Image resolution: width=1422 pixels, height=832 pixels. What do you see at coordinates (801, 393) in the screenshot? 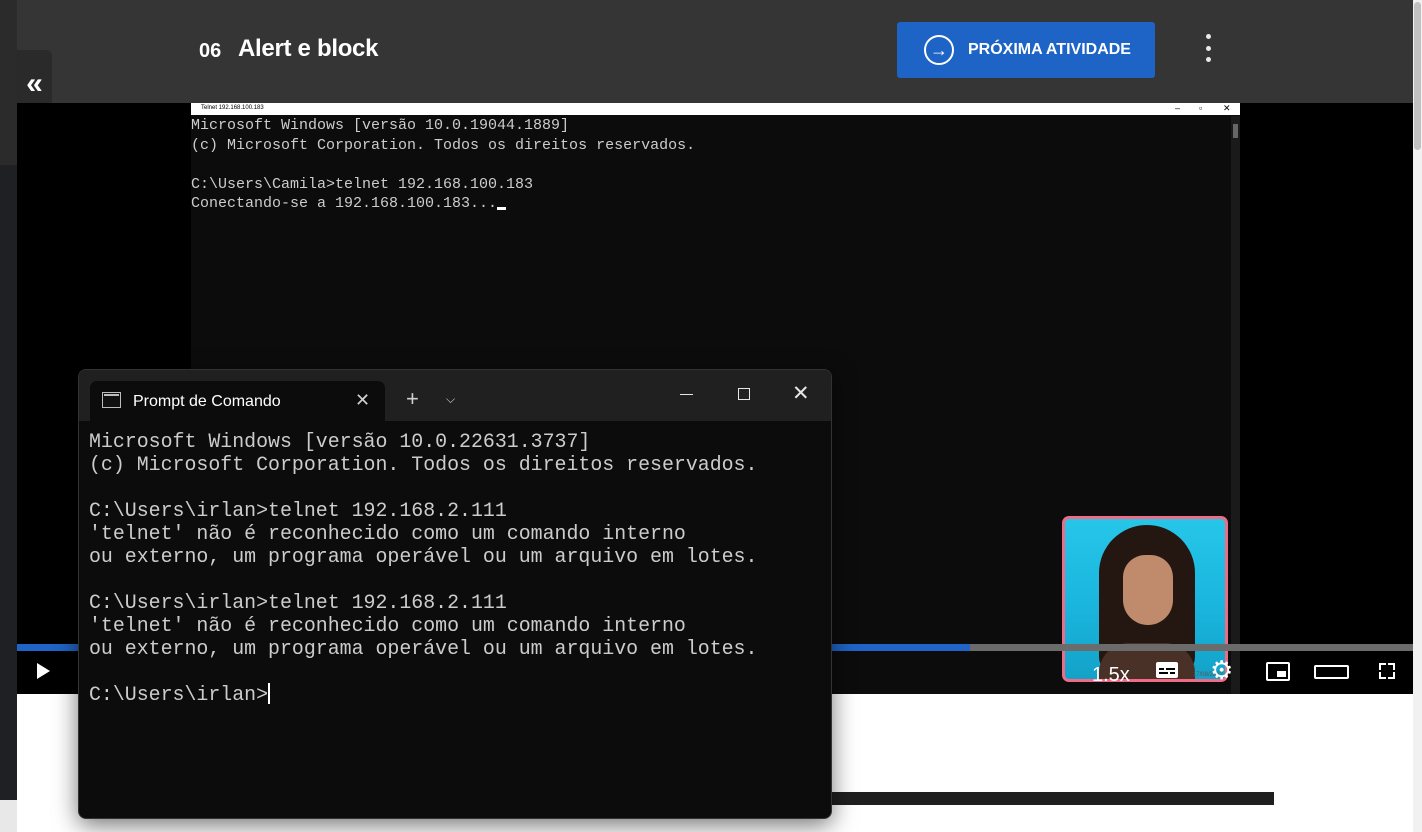
I see `close-window-icon: ✕` at bounding box center [801, 393].